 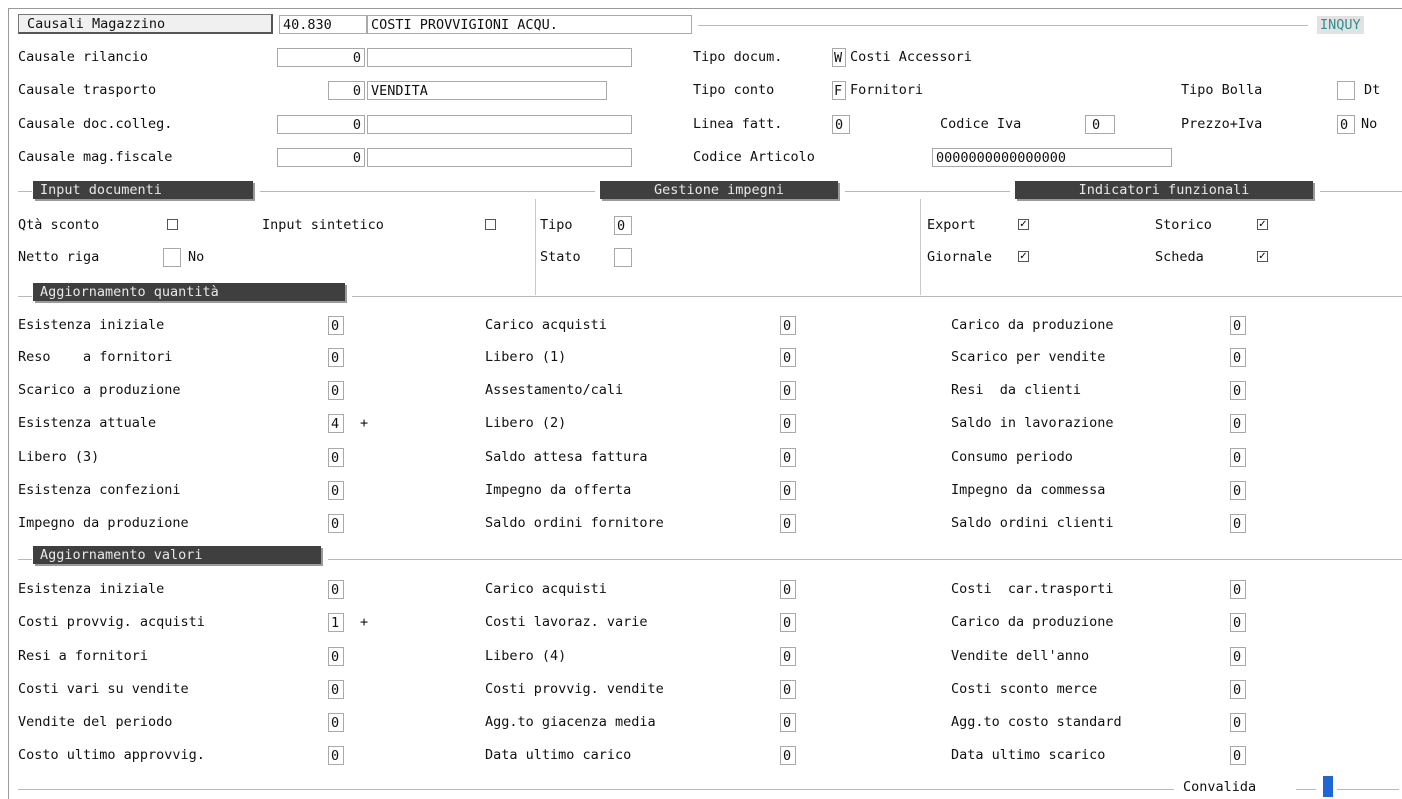 I want to click on impegni-tipo-label: Tipo, so click(x=556, y=225).